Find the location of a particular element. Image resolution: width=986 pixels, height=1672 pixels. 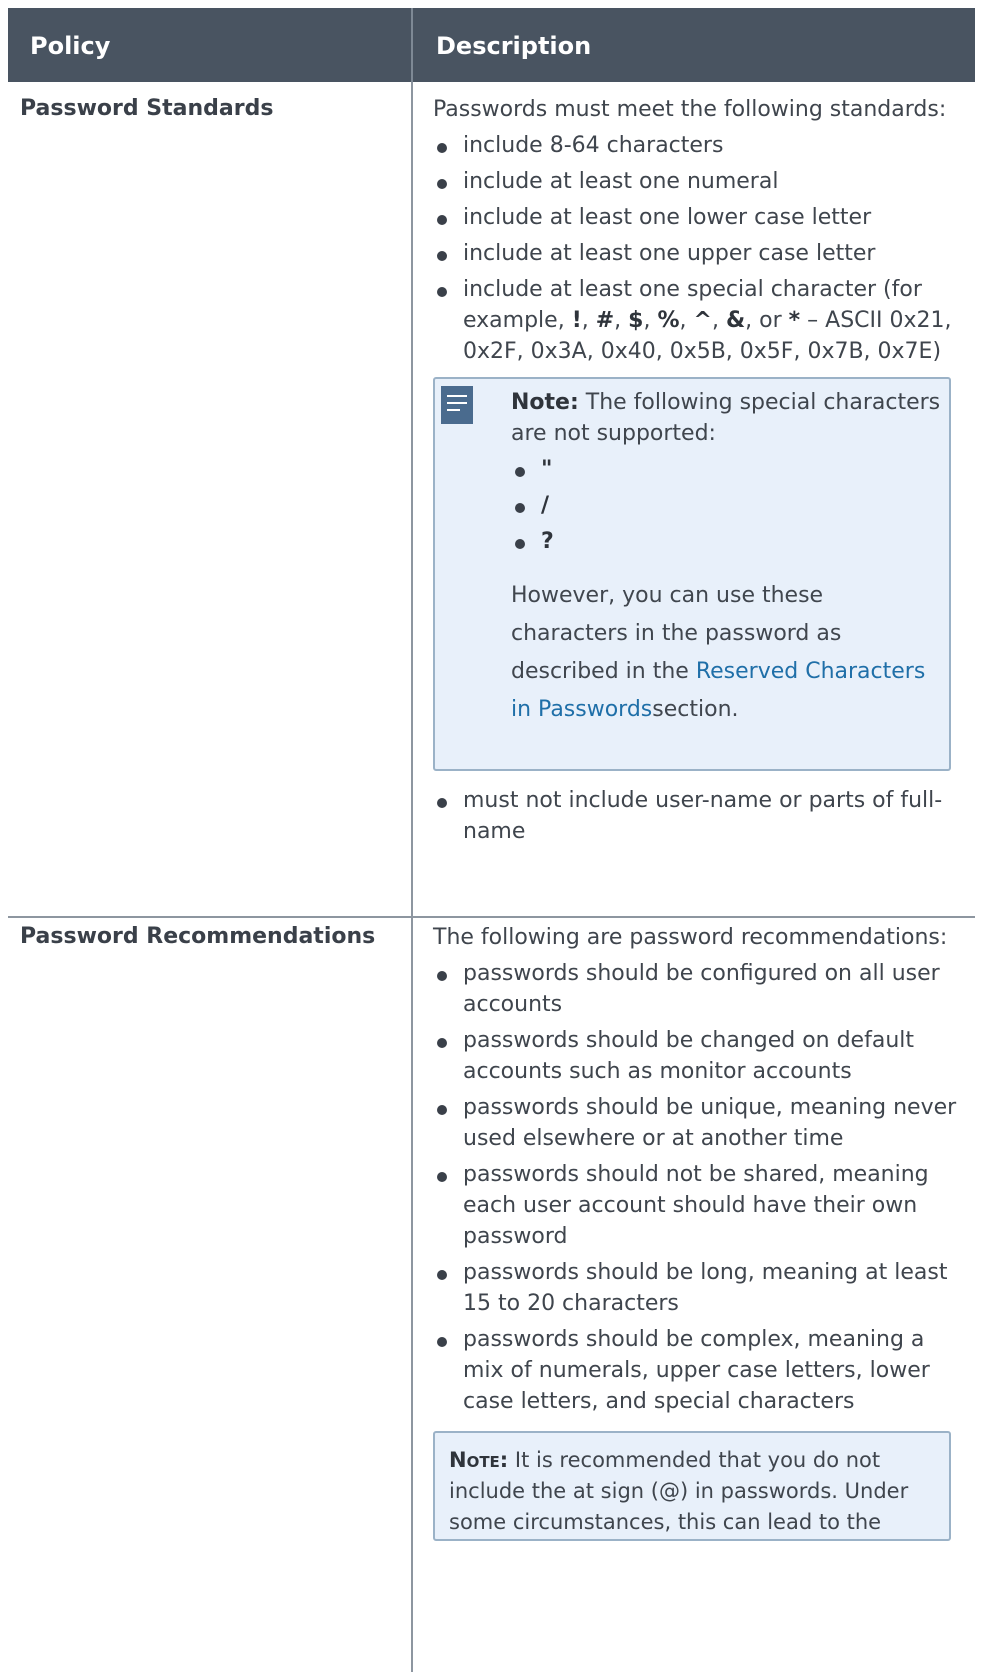

policy-password-standards: Password Standards is located at coordinates (147, 108).